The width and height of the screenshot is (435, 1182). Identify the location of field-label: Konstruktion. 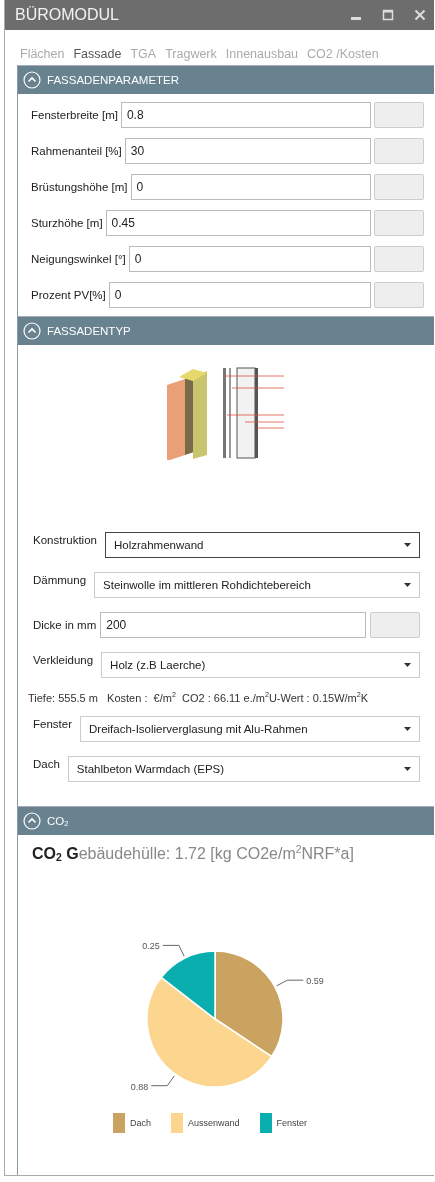
(65, 539).